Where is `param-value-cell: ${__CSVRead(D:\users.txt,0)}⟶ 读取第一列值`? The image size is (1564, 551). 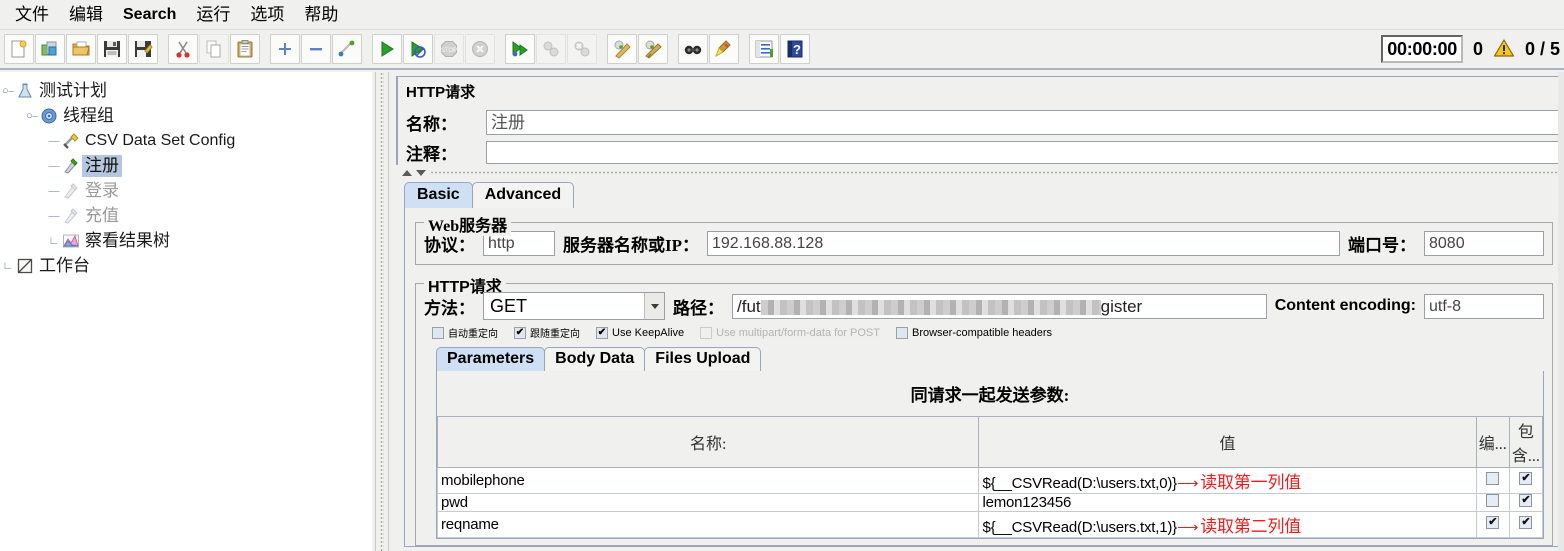 param-value-cell: ${__CSVRead(D:\users.txt,0)}⟶ 读取第一列值 is located at coordinates (1227, 480).